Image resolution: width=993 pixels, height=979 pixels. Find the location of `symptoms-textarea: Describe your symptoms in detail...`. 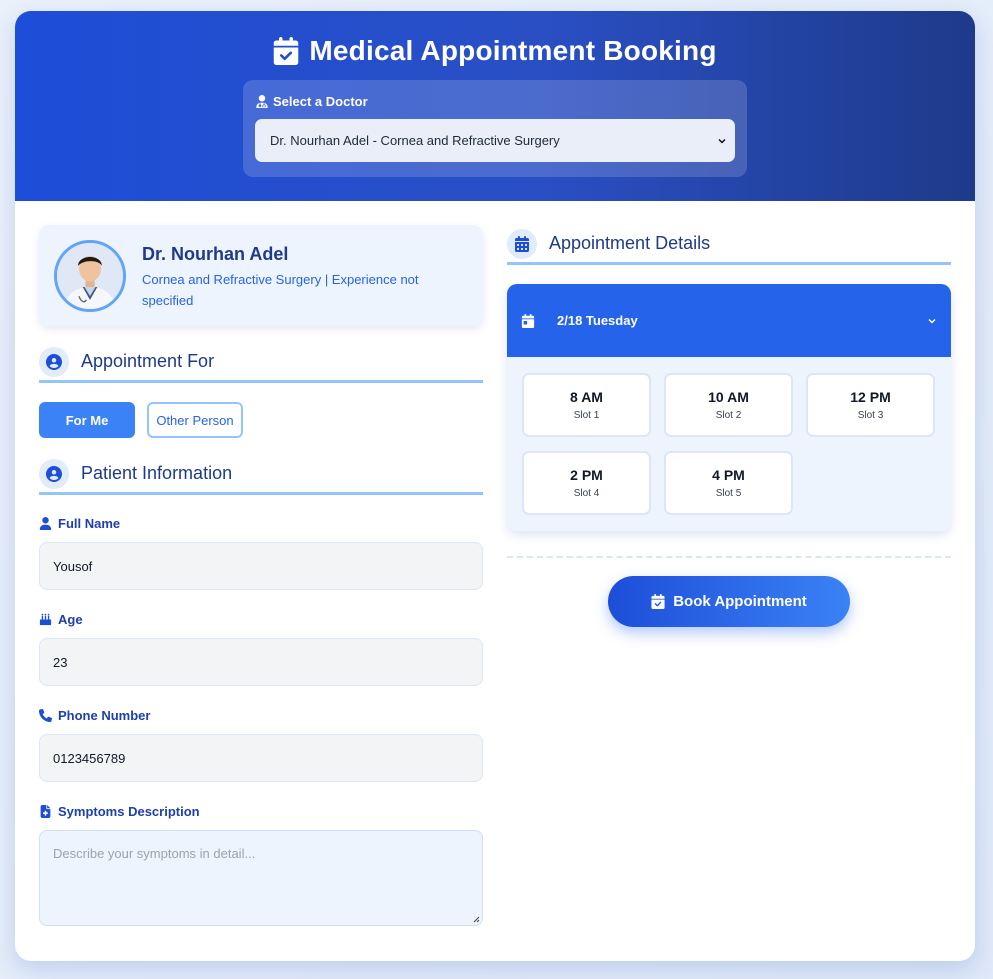

symptoms-textarea: Describe your symptoms in detail... is located at coordinates (261, 878).